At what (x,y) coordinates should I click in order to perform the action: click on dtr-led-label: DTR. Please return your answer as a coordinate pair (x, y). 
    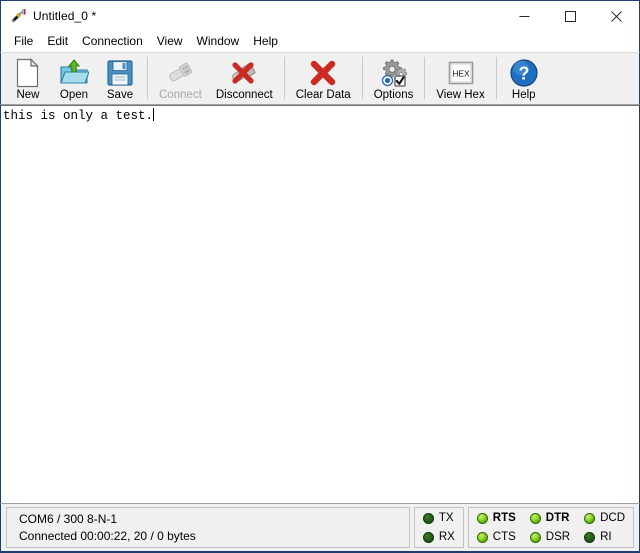
    Looking at the image, I should click on (557, 517).